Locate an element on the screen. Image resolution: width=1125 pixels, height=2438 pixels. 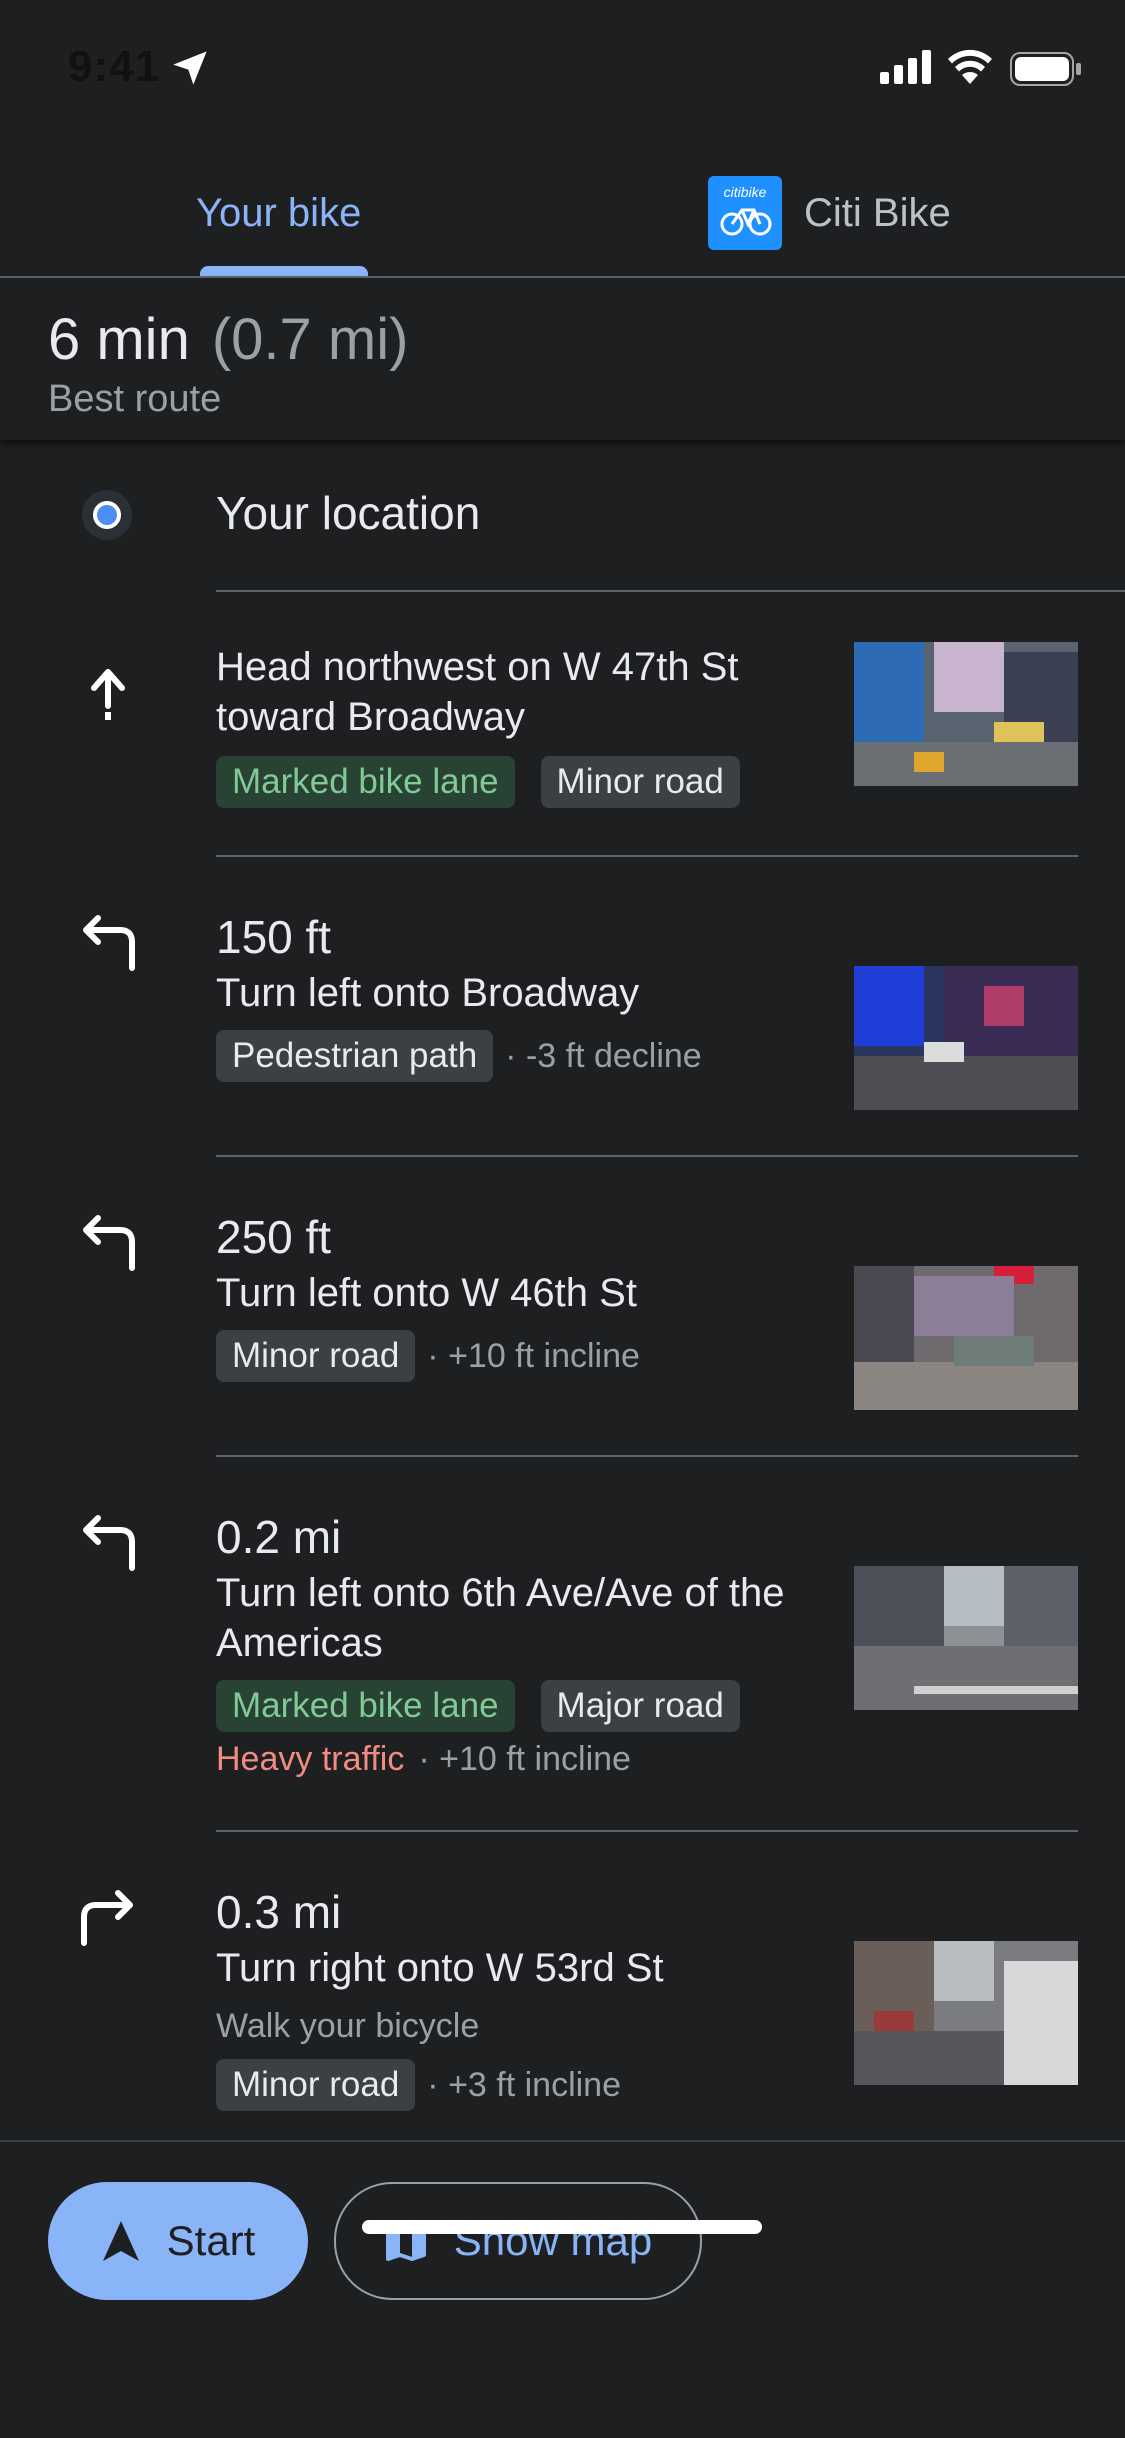
citi-bike-logo: citibike is located at coordinates (745, 213).